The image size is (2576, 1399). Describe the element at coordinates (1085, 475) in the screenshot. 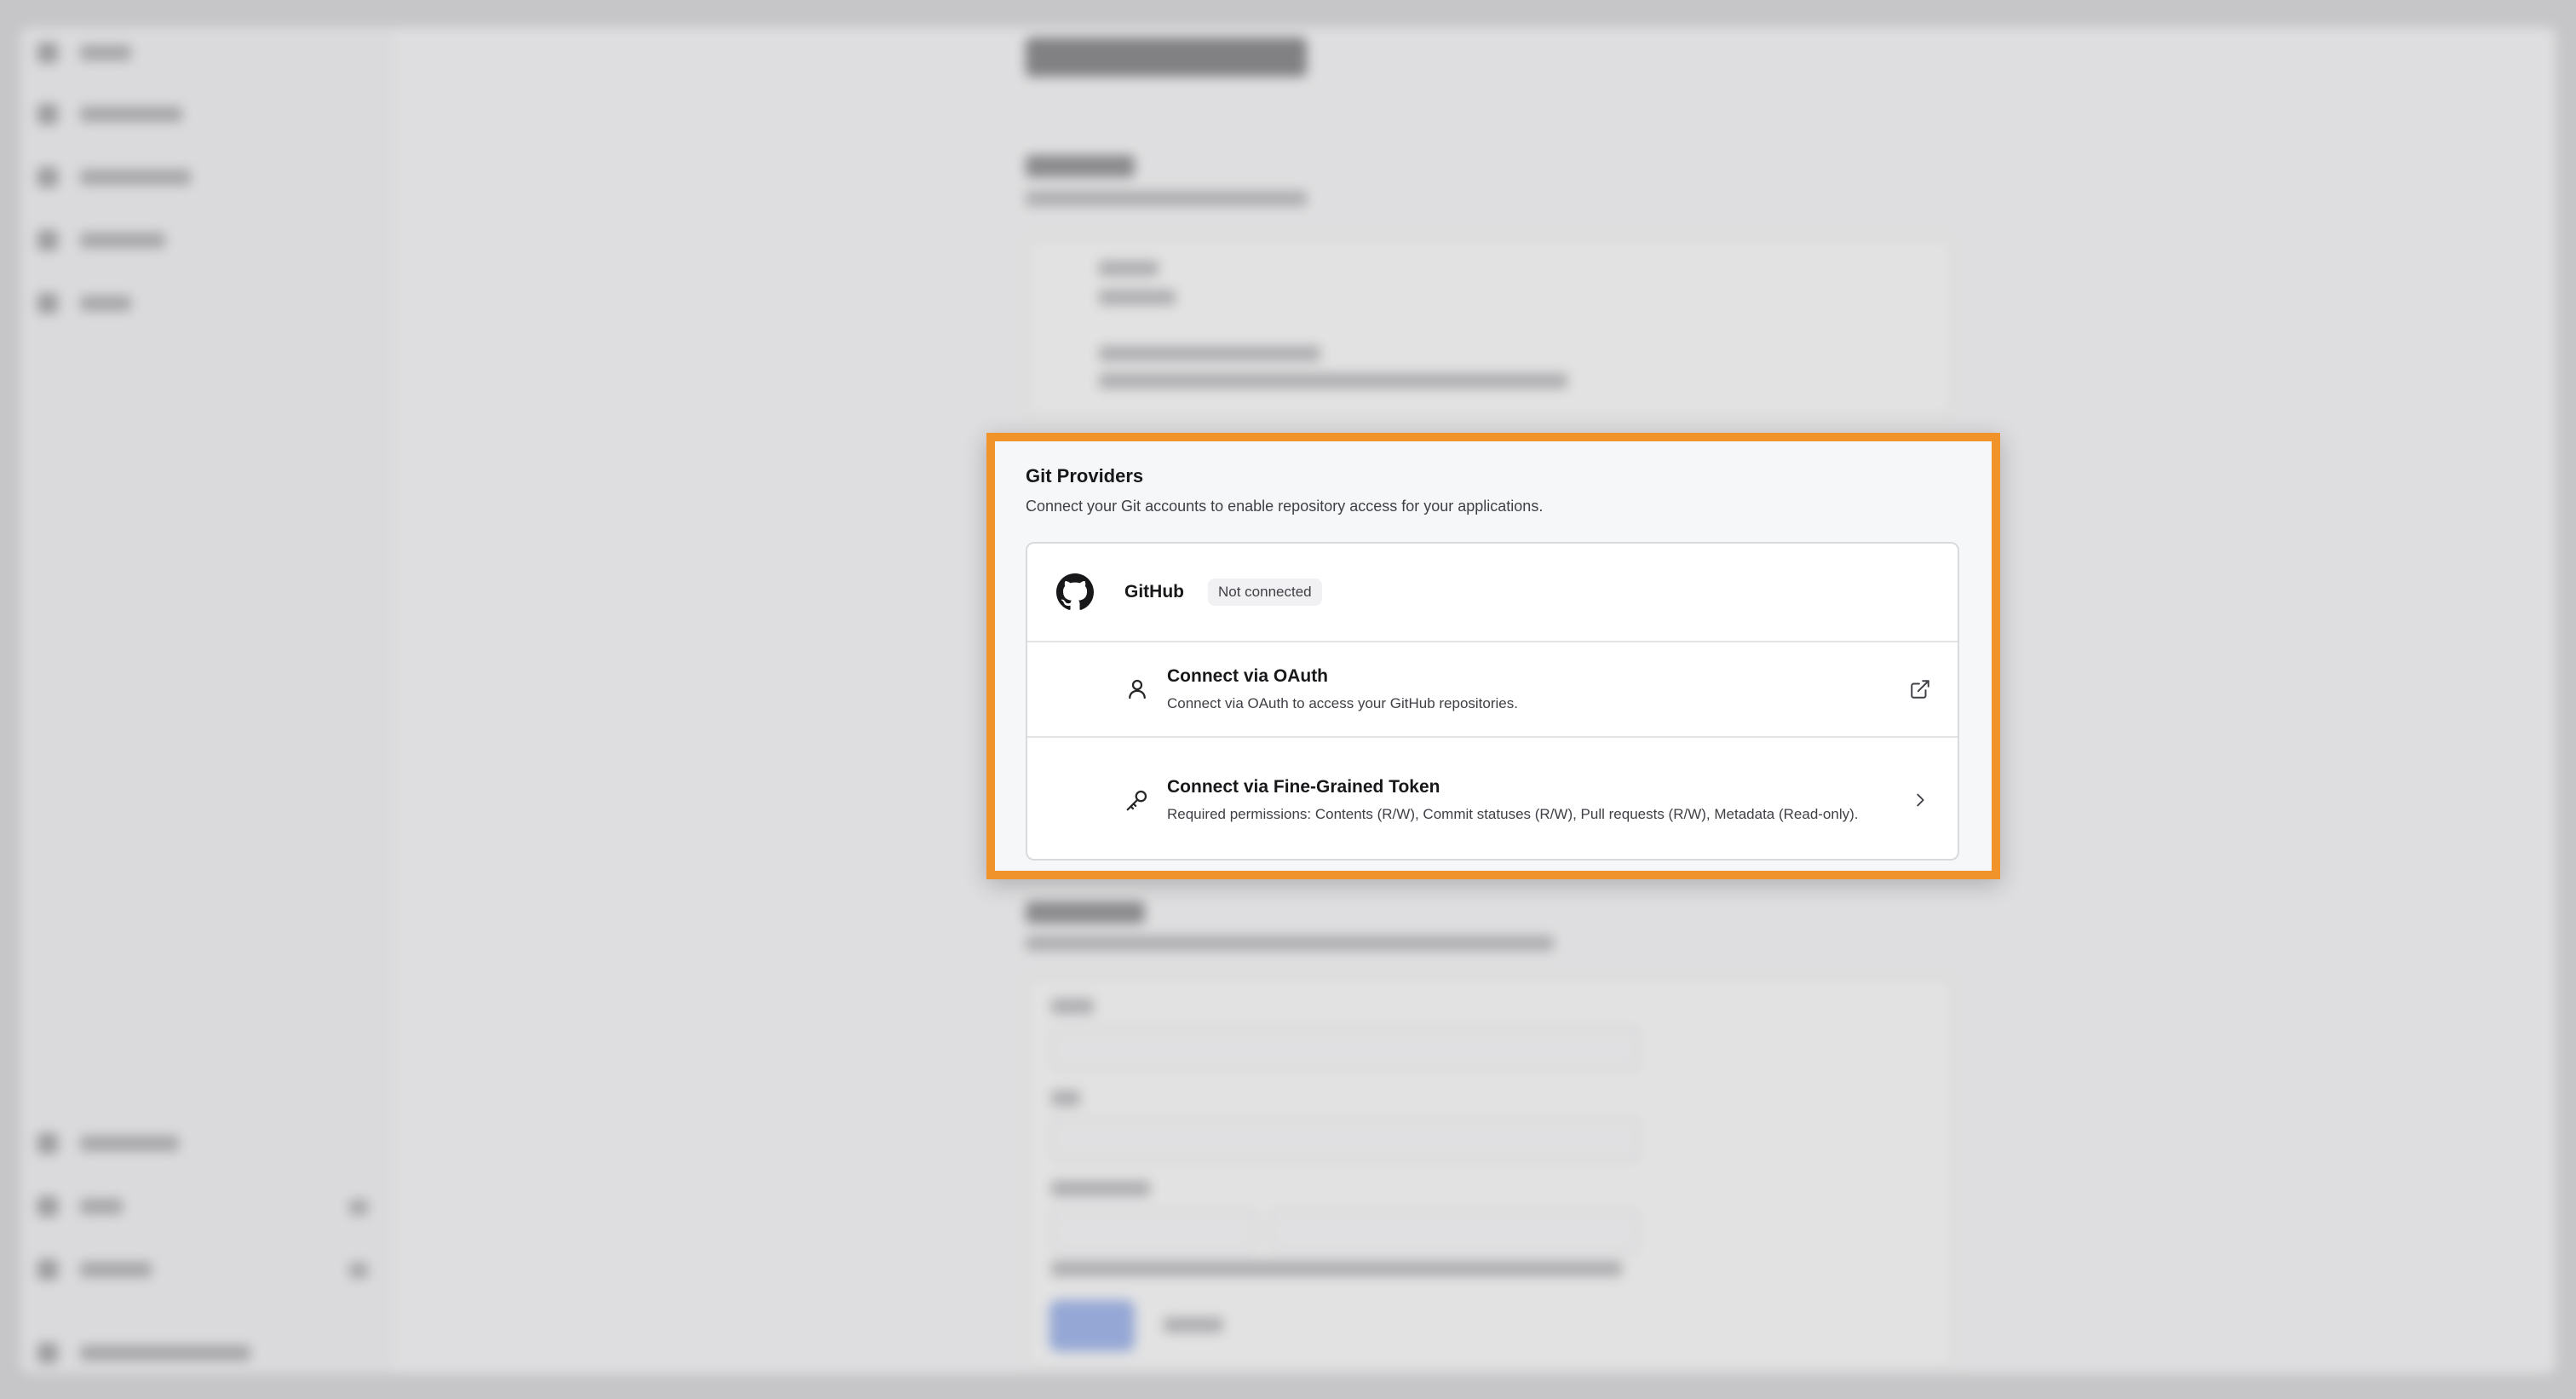

I see `panel-title: Git Providers` at that location.